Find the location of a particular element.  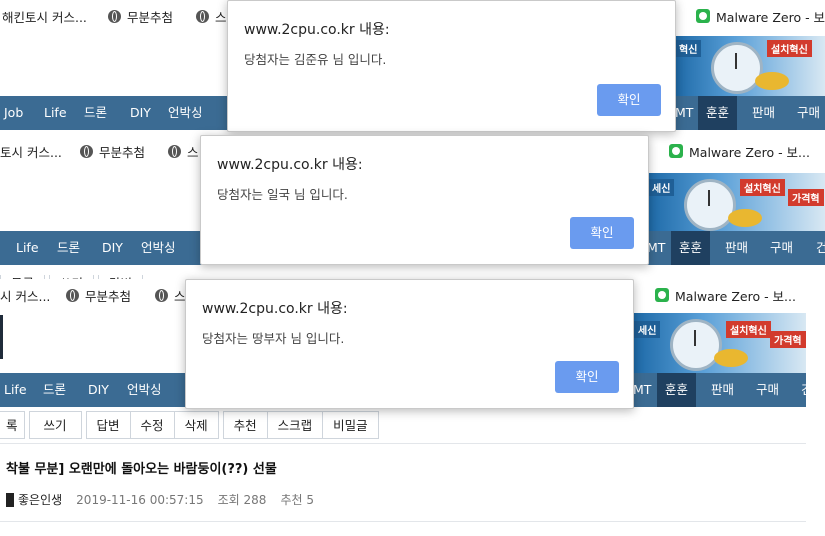

scrap-button: 스크랩 is located at coordinates (295, 425).